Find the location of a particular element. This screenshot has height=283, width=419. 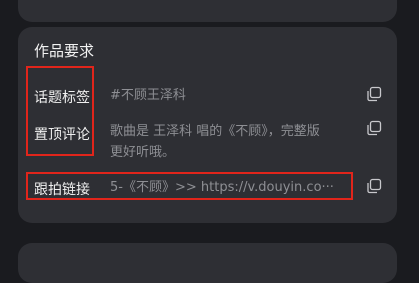

pinned-comment-line-2: 更好听哦。 is located at coordinates (143, 152).